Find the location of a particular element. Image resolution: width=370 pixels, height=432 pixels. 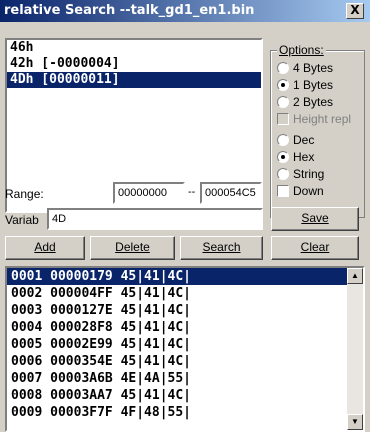

up-arrow-icon: ▲ is located at coordinates (355, 275).